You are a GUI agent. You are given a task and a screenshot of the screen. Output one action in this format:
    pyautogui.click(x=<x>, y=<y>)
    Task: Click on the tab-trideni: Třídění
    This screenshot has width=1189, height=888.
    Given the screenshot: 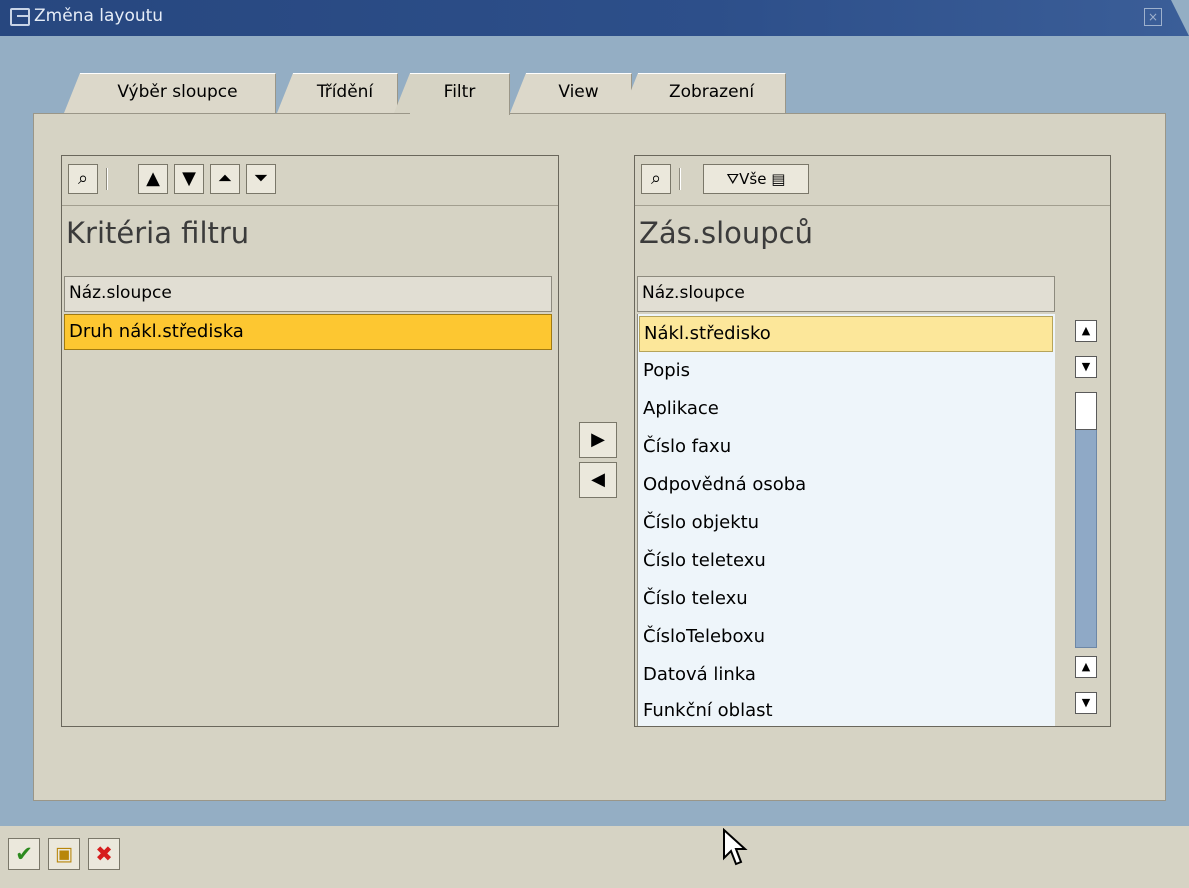 What is the action you would take?
    pyautogui.click(x=337, y=93)
    